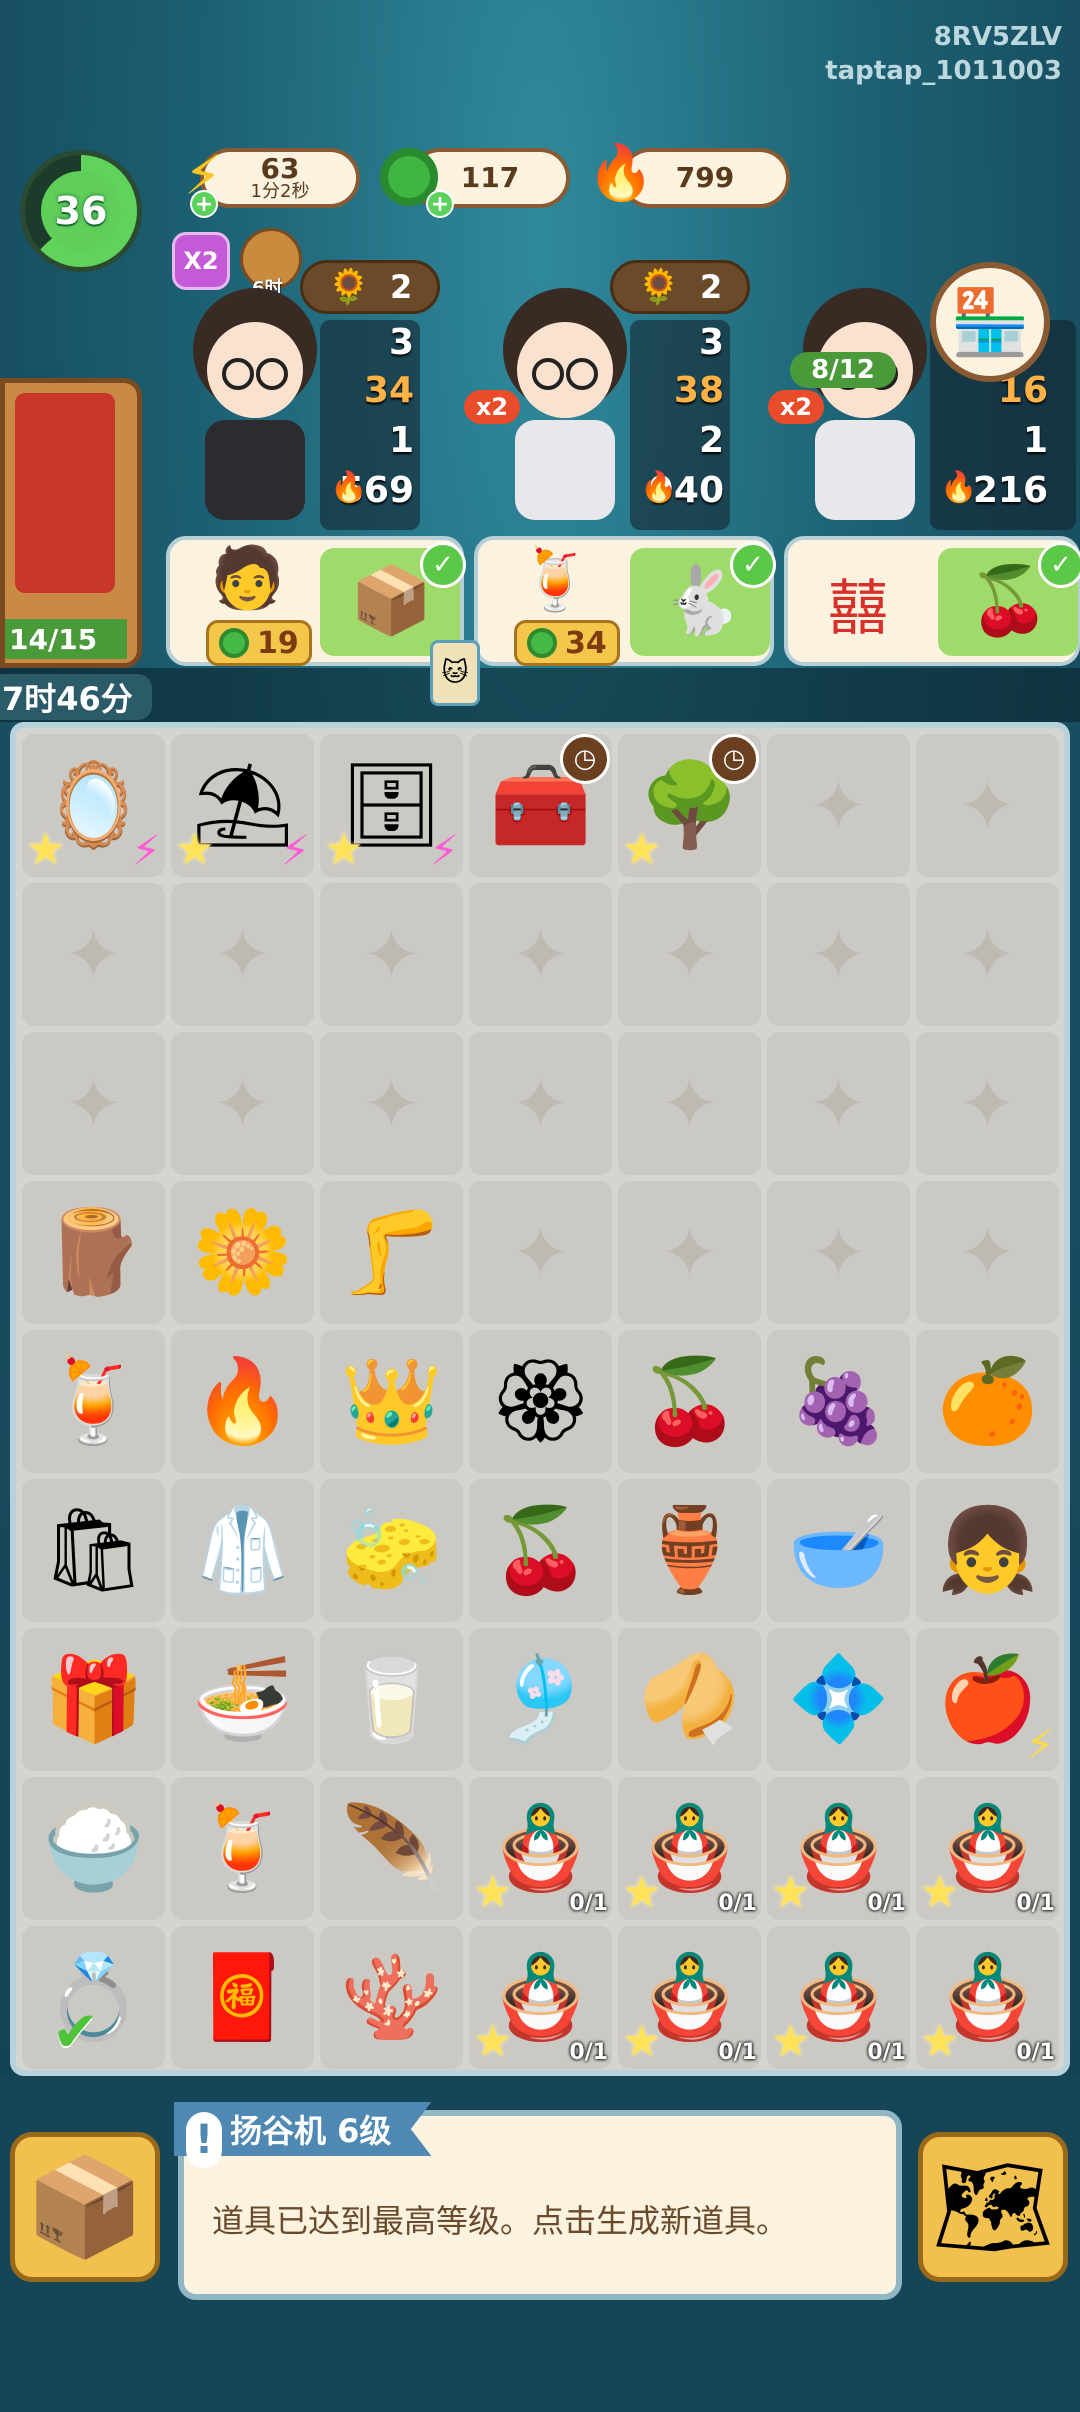 This screenshot has width=1080, height=2412. What do you see at coordinates (93, 1550) in the screenshot?
I see `board-item-rice-bag: 🛍` at bounding box center [93, 1550].